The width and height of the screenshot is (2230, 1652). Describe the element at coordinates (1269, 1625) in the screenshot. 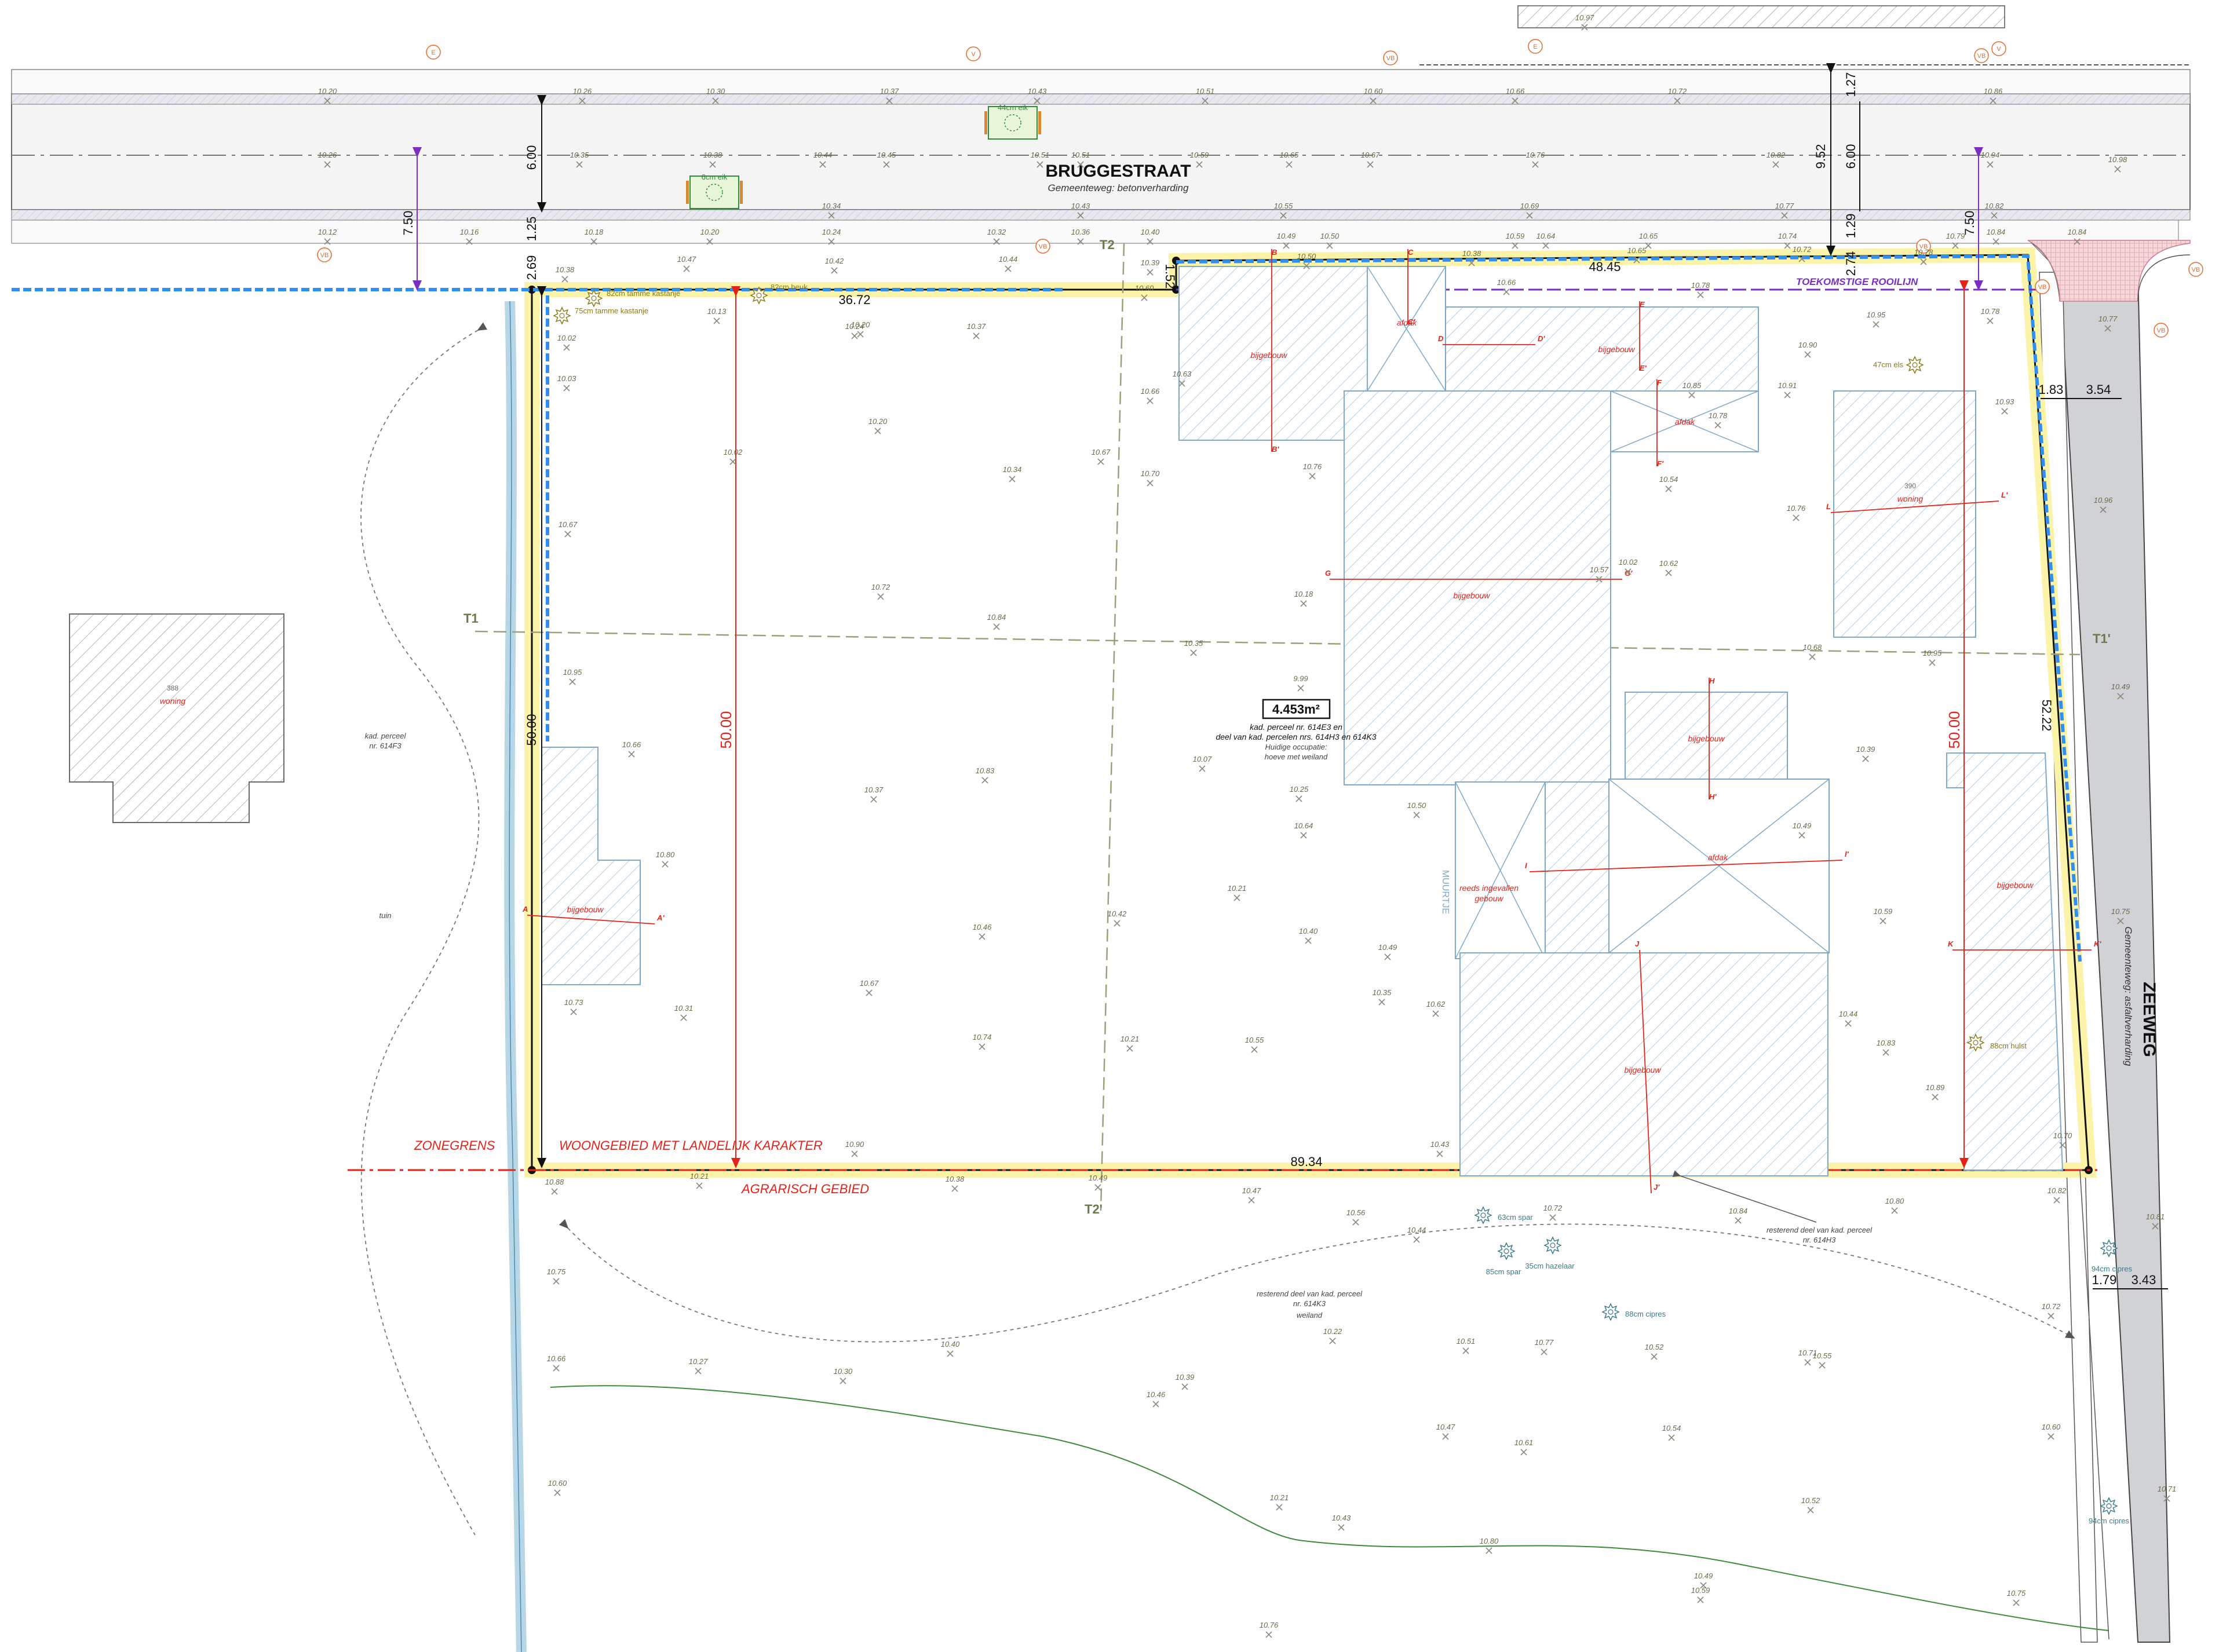

I see `spot-height-value: 10.76` at that location.